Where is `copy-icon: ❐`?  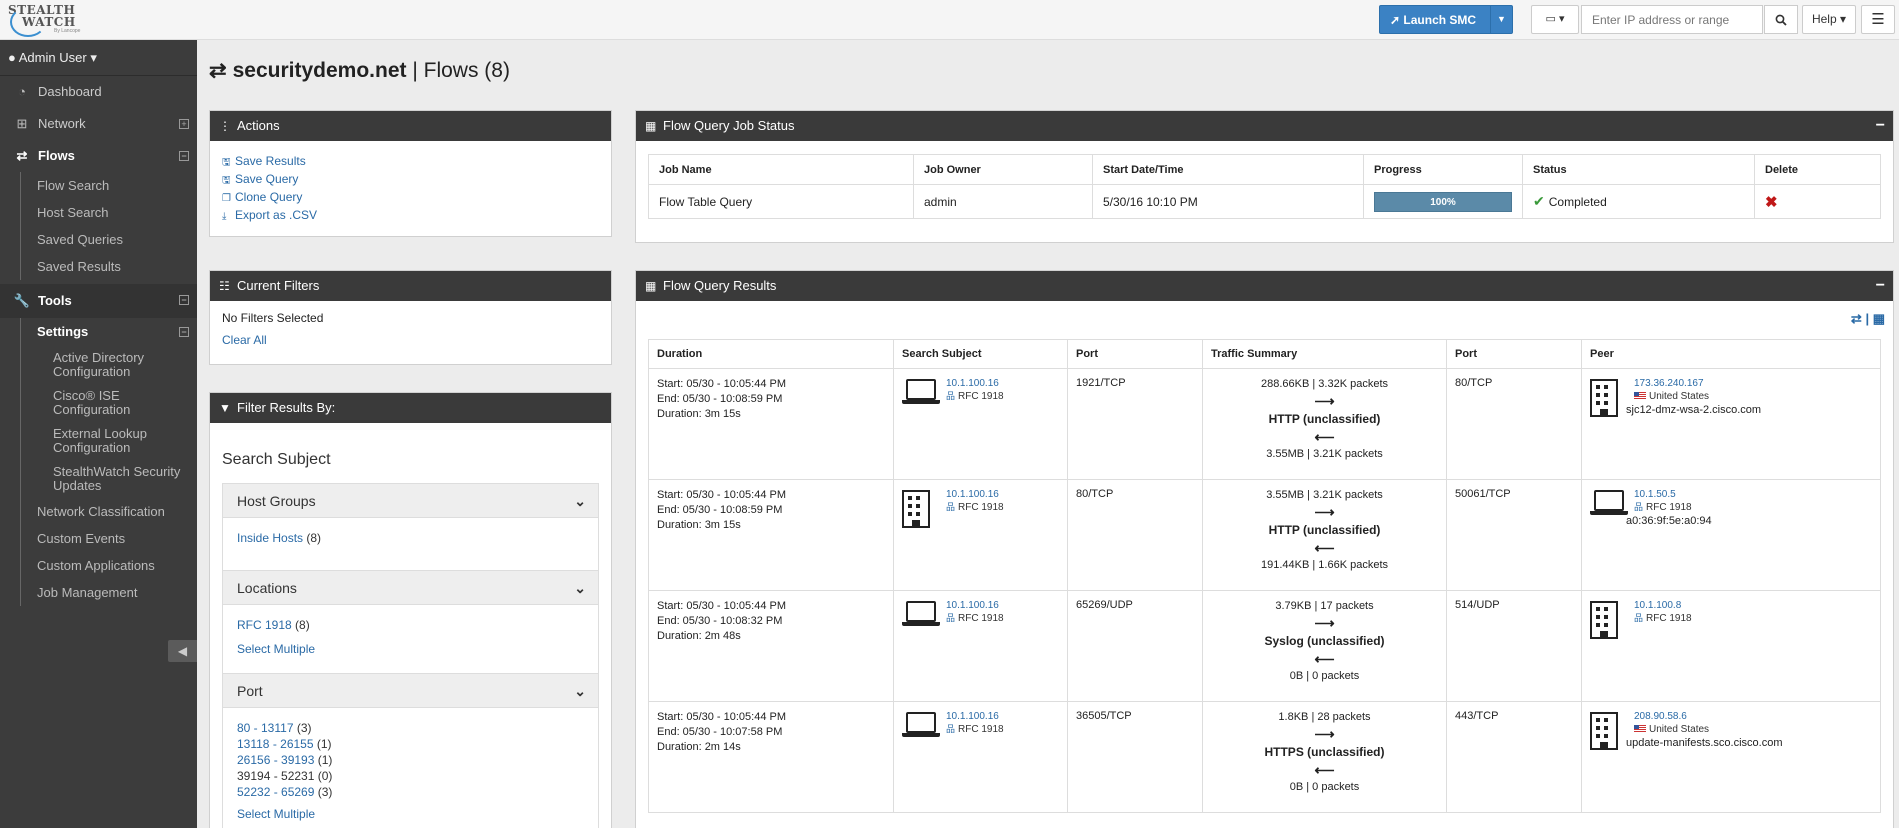
copy-icon: ❐ is located at coordinates (226, 198).